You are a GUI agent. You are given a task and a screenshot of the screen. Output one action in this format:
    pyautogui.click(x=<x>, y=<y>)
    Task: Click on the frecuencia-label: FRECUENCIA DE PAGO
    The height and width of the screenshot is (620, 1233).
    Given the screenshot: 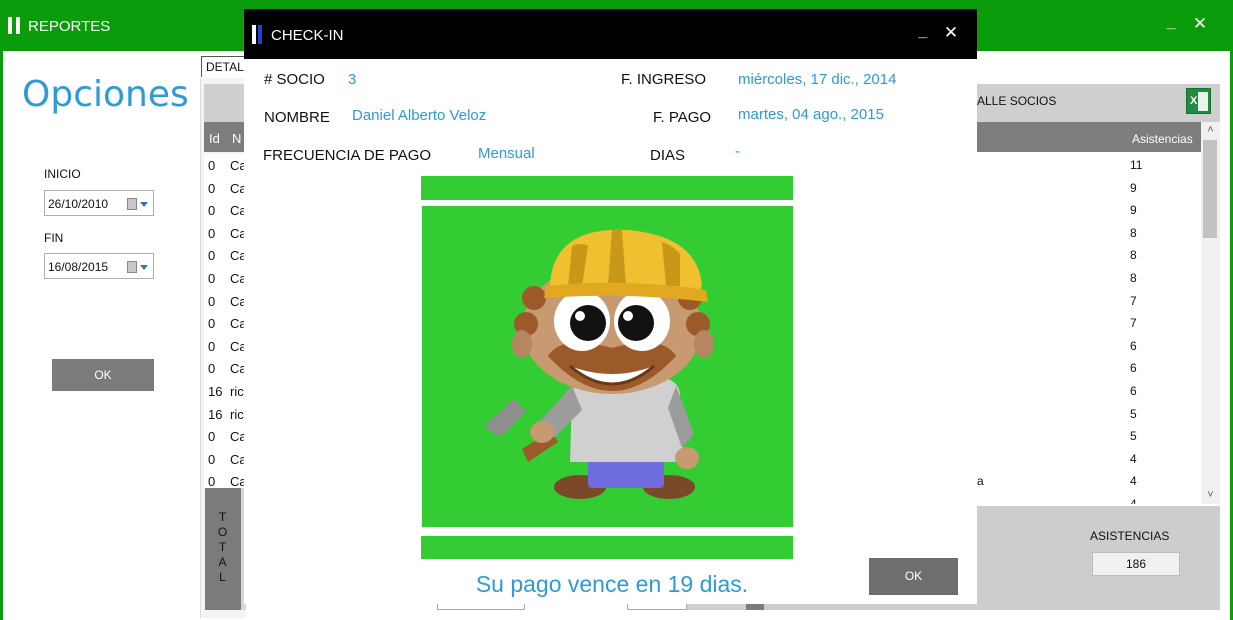 What is the action you would take?
    pyautogui.click(x=347, y=155)
    